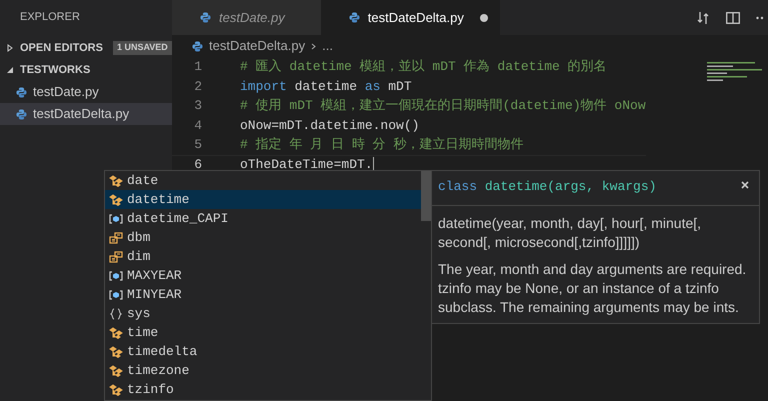 The width and height of the screenshot is (768, 401). Describe the element at coordinates (246, 17) in the screenshot. I see `editor-tab: testDate.py` at that location.